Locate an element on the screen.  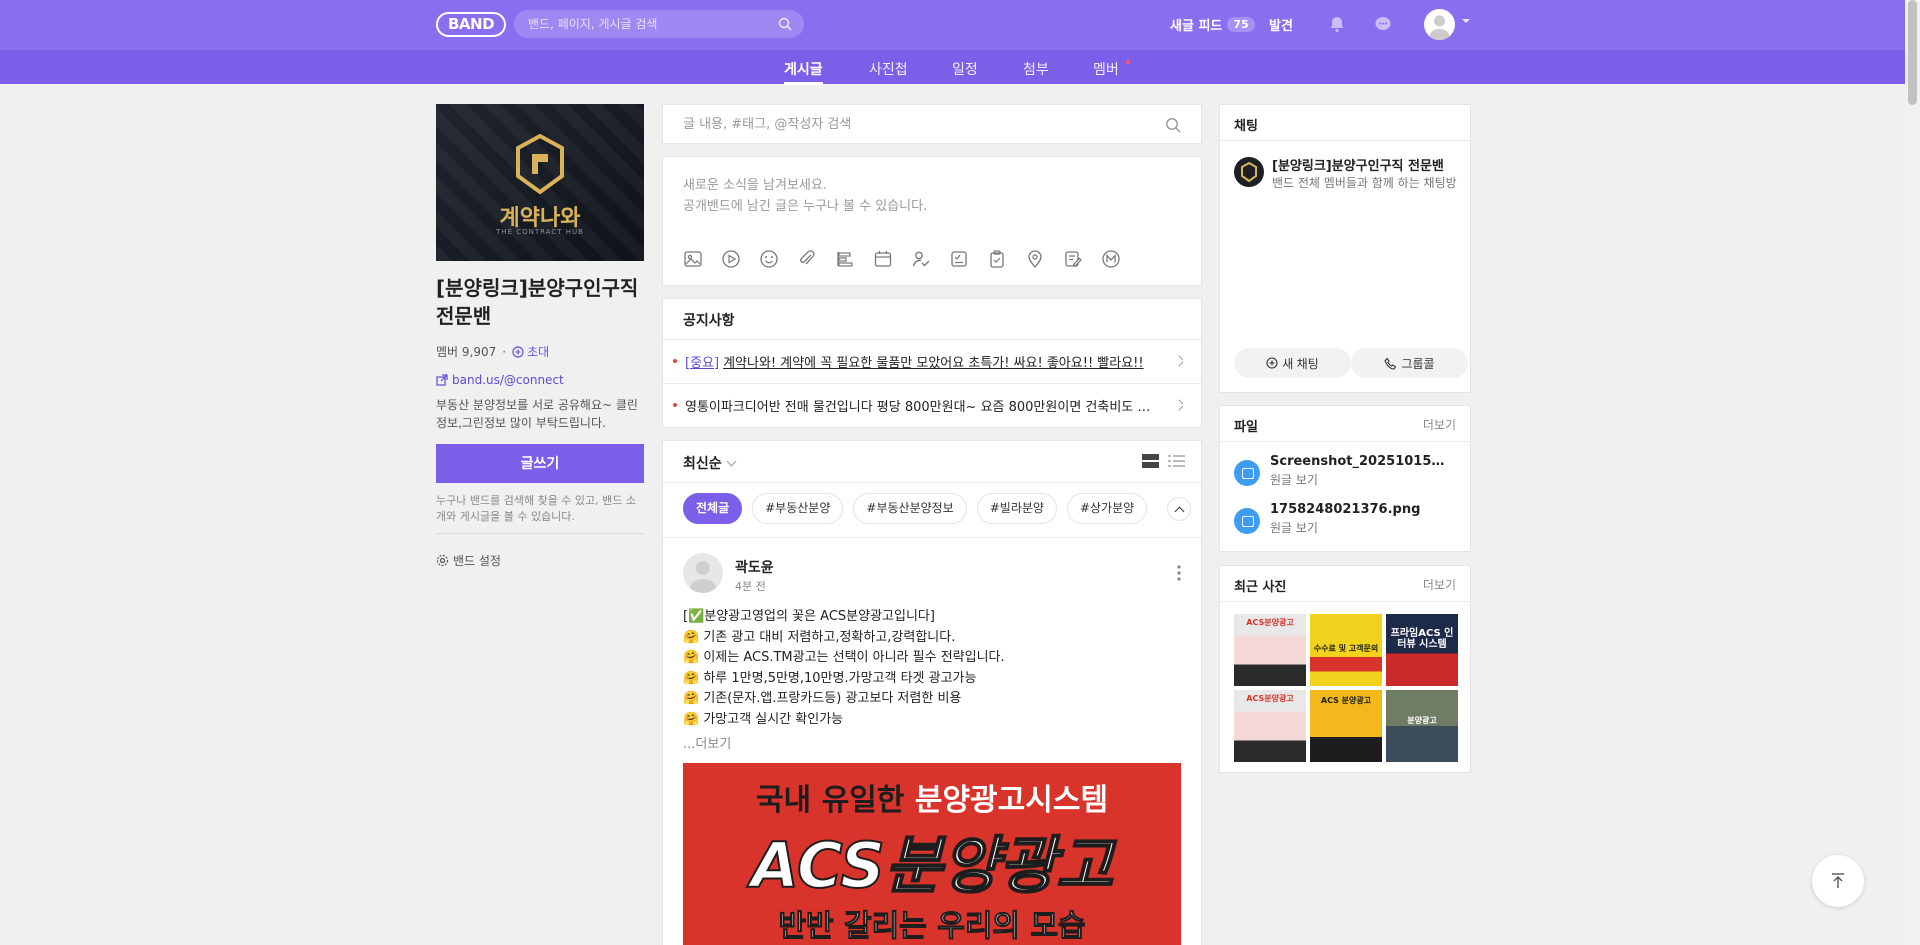
new-chat-button: 새 채팅 is located at coordinates (1292, 363).